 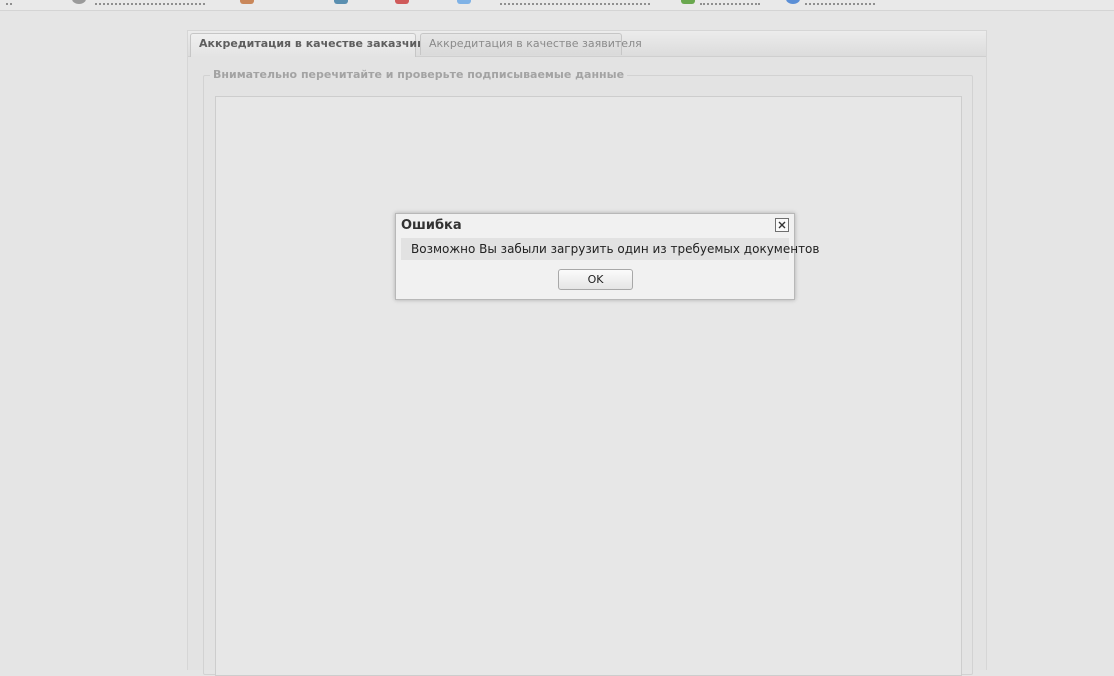 What do you see at coordinates (464, 2) in the screenshot?
I see `info-icon` at bounding box center [464, 2].